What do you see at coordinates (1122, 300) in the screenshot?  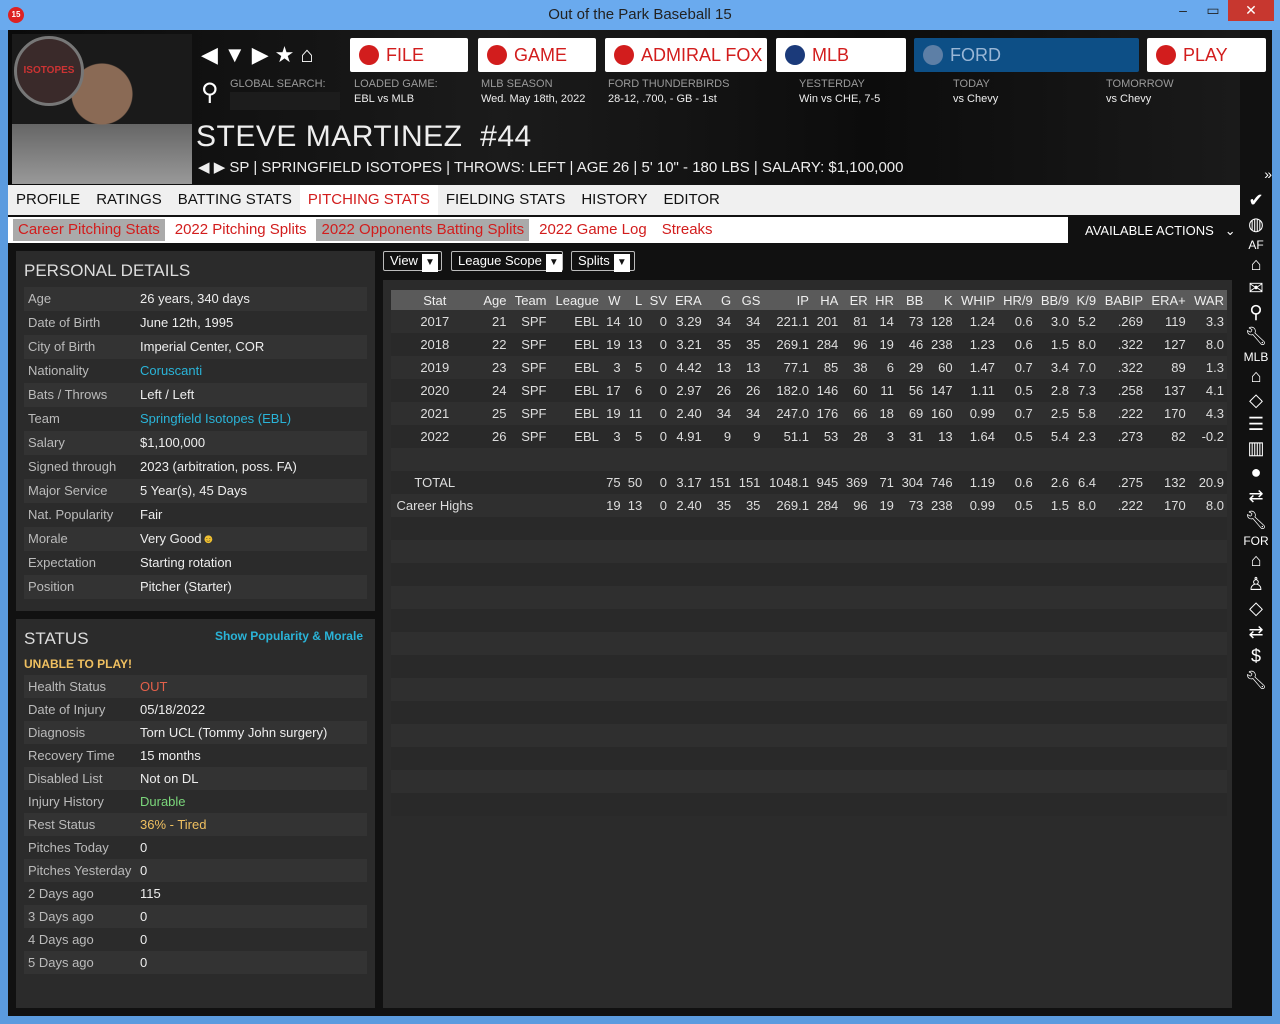 I see `column-header: BABIP` at bounding box center [1122, 300].